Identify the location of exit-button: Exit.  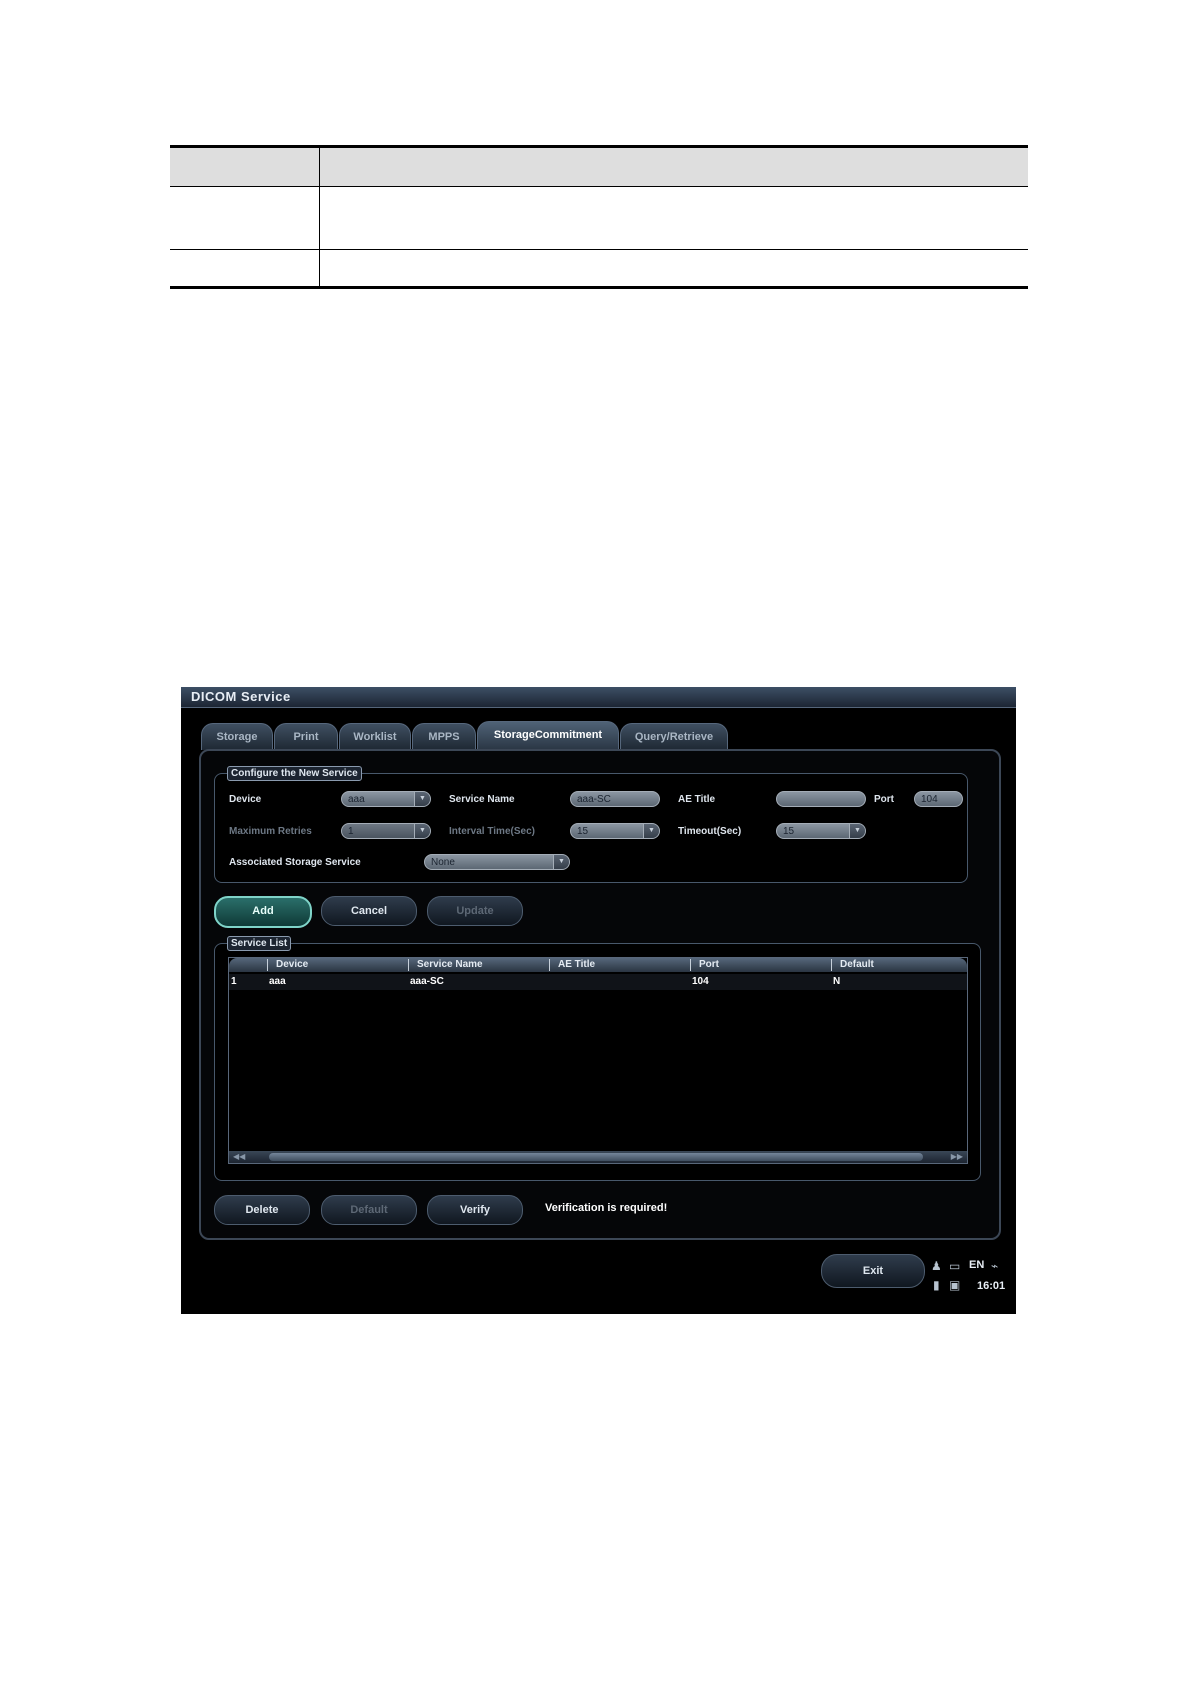
(873, 1271).